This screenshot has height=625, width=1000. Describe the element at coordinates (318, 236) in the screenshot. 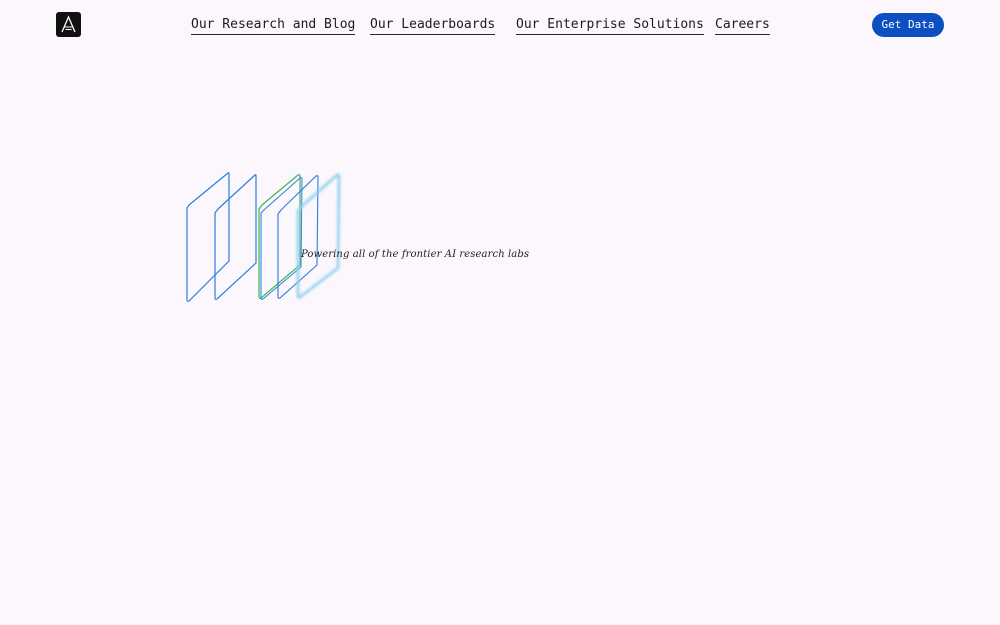

I see `panel-glow` at that location.